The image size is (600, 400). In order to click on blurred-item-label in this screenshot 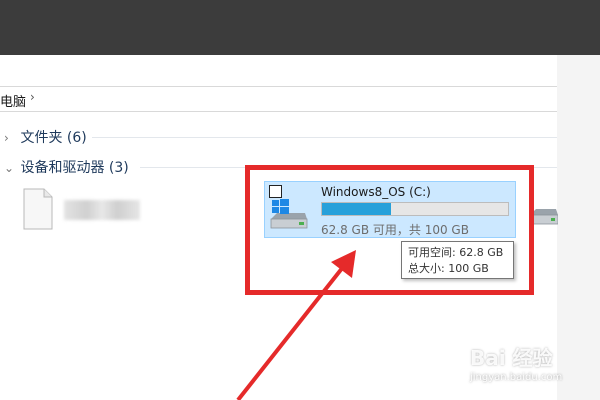, I will do `click(102, 210)`.